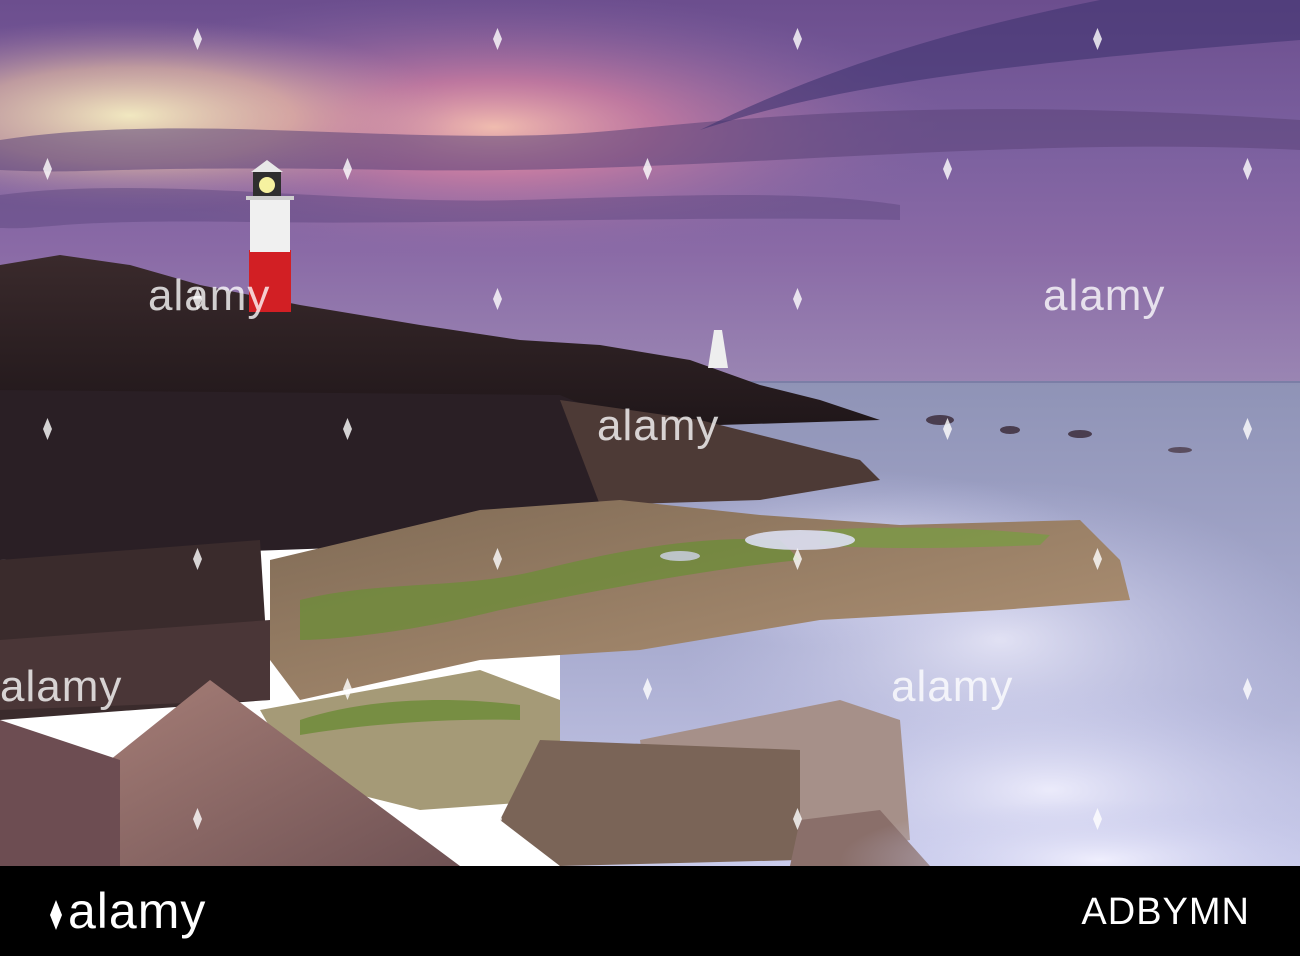 The width and height of the screenshot is (1300, 956). I want to click on image-id: ADBYMN, so click(1165, 912).